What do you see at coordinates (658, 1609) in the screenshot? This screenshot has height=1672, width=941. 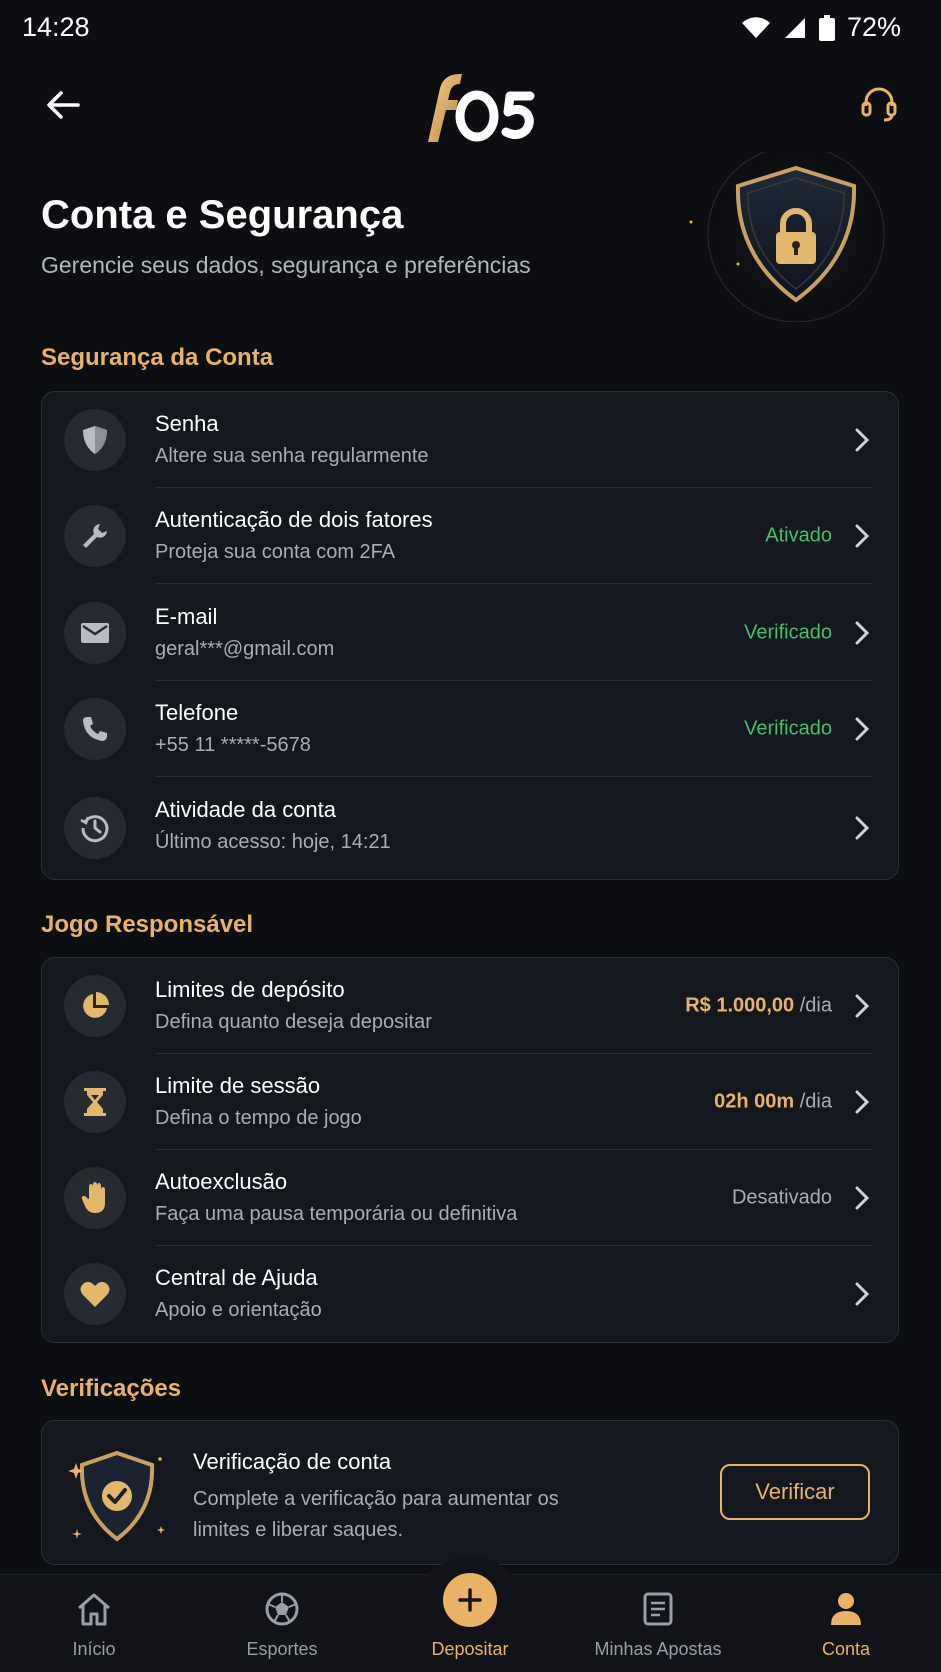 I see `receipt-icon` at bounding box center [658, 1609].